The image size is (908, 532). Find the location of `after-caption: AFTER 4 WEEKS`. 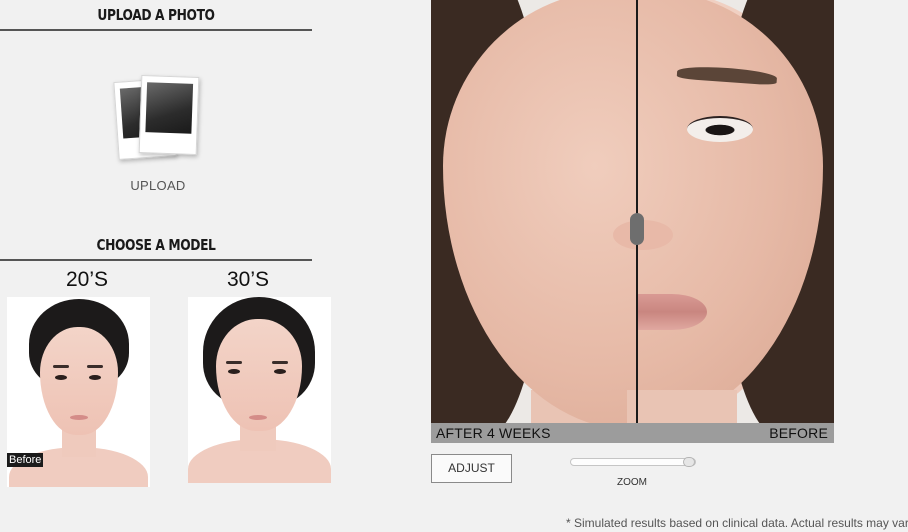

after-caption: AFTER 4 WEEKS is located at coordinates (493, 433).